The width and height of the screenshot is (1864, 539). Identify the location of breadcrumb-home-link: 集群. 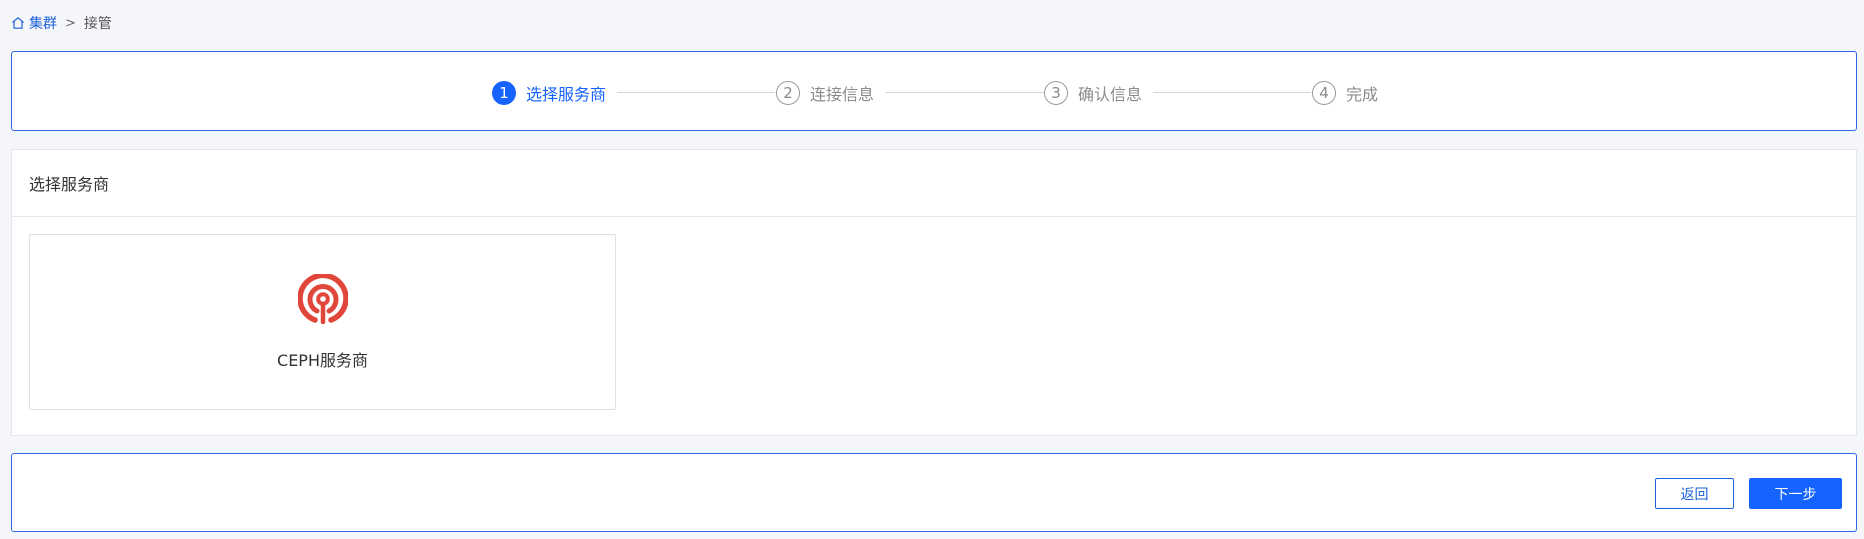
(34, 23).